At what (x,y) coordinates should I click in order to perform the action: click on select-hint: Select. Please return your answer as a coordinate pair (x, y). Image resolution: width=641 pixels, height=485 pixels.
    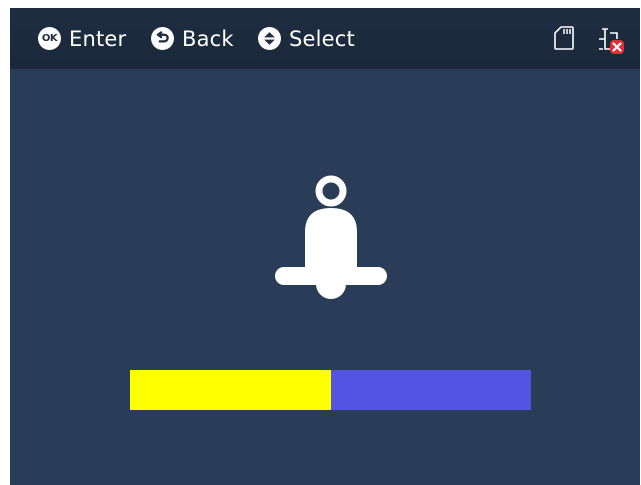
    Looking at the image, I should click on (306, 38).